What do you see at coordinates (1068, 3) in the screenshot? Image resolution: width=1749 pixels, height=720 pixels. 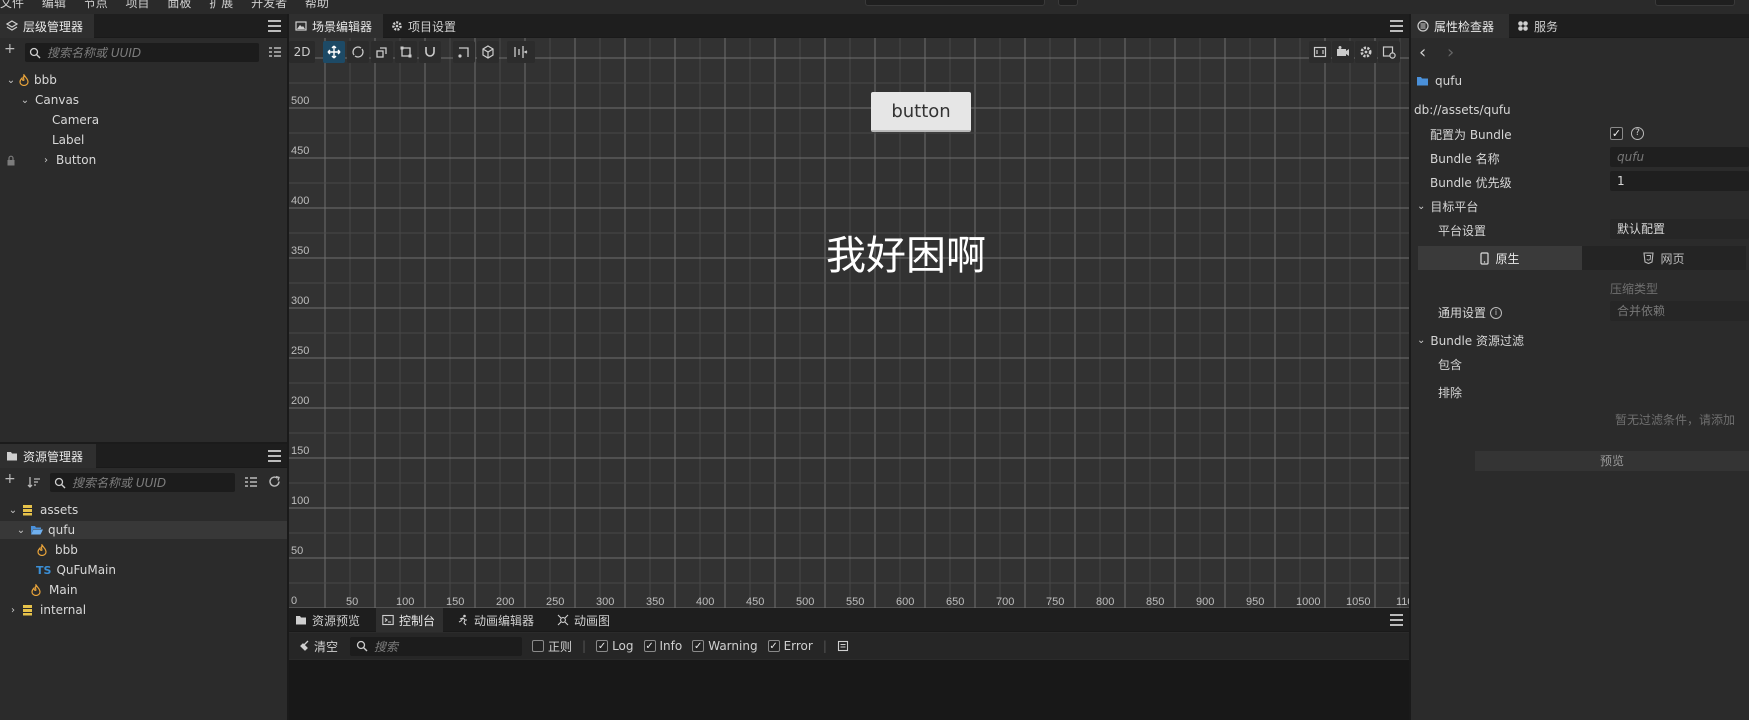 I see `play-button` at bounding box center [1068, 3].